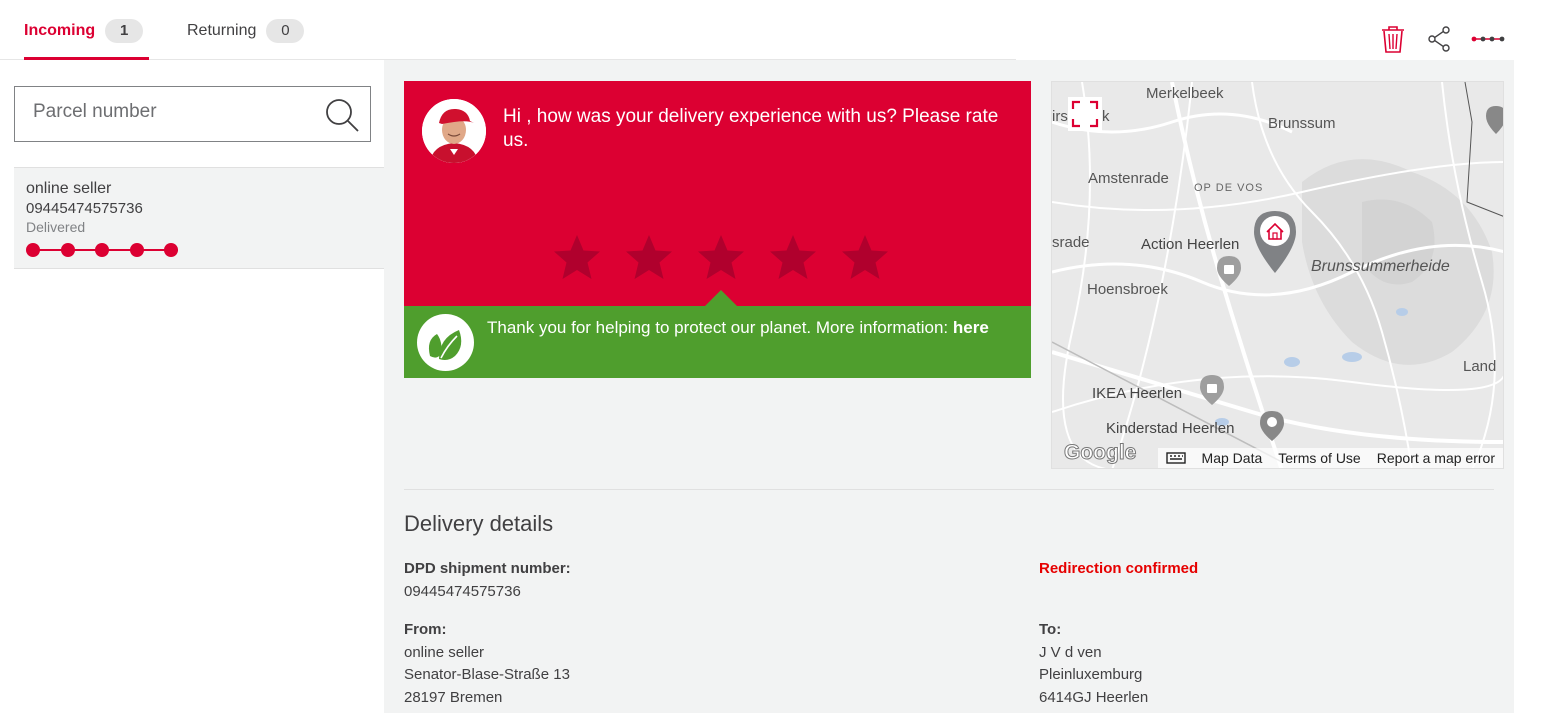  I want to click on tab-incoming-label: Incoming, so click(60, 30).